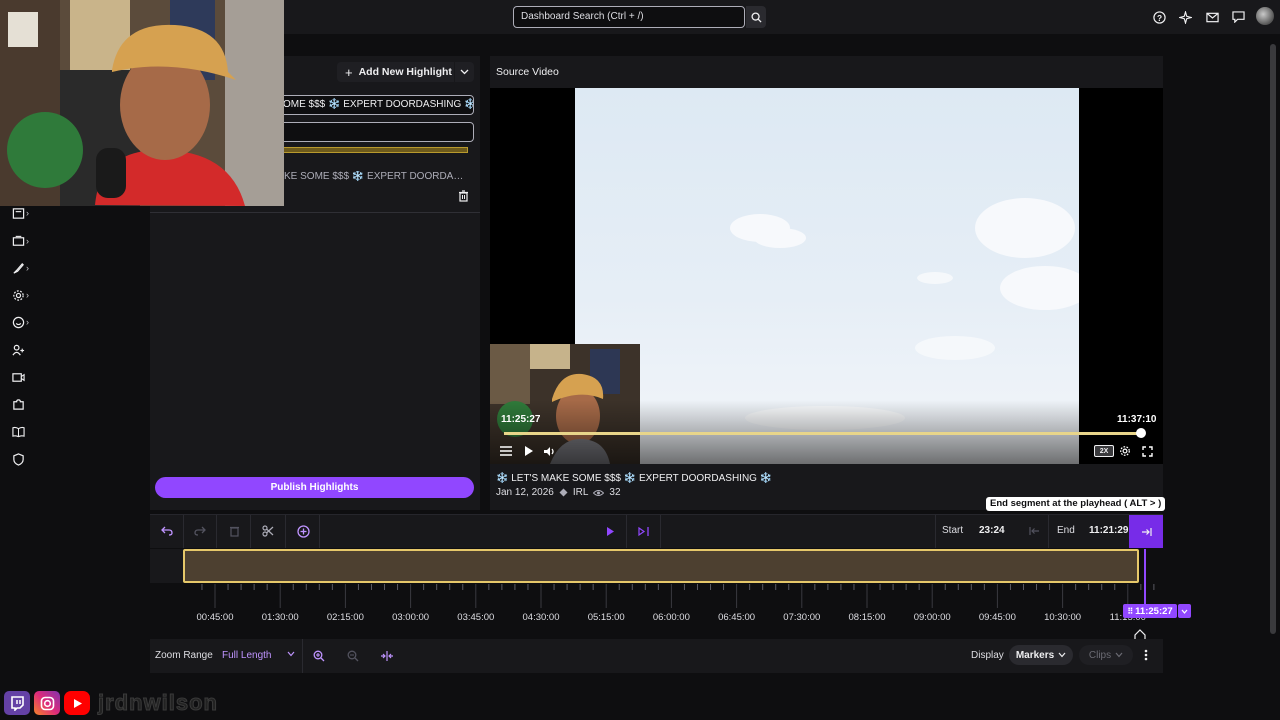 Image resolution: width=1280 pixels, height=720 pixels. I want to click on zoom-in-button, so click(319, 656).